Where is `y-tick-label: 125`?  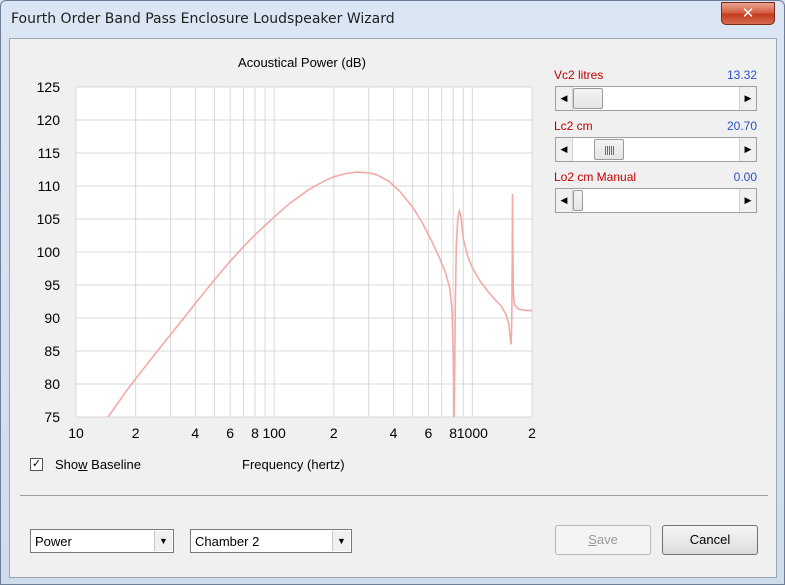
y-tick-label: 125 is located at coordinates (49, 87).